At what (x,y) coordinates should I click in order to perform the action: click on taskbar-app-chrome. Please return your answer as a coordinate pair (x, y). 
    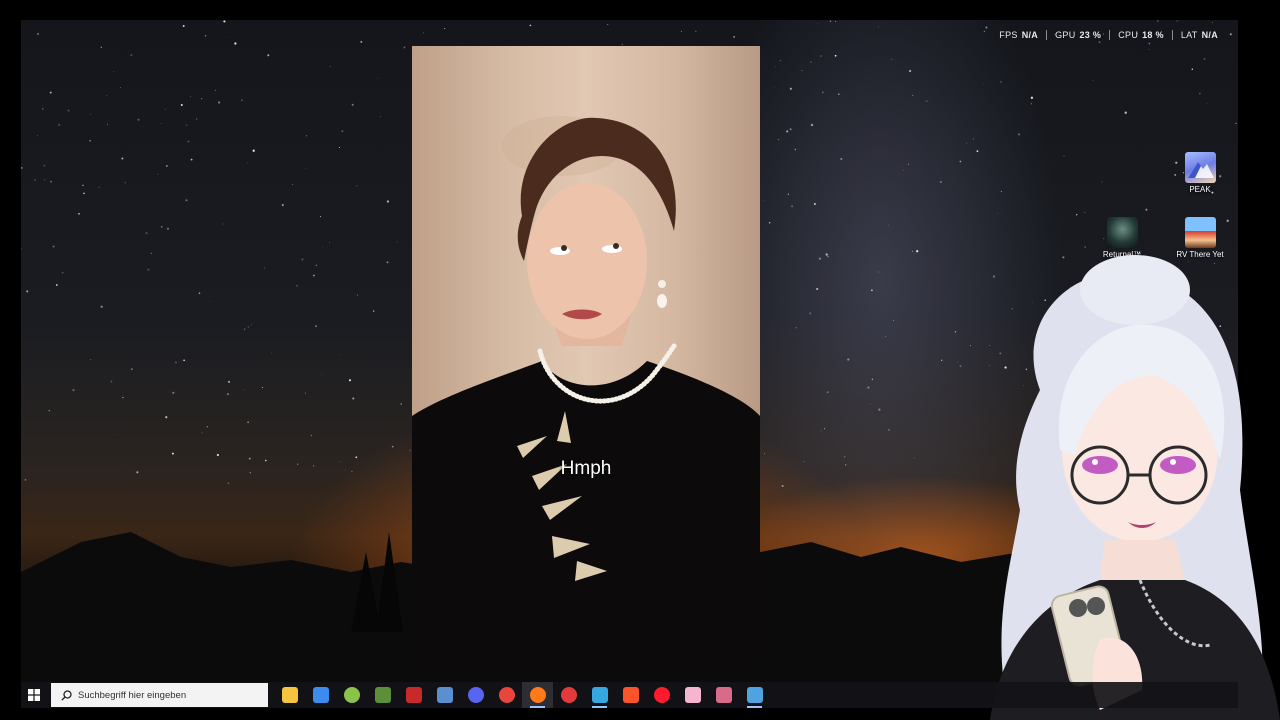
    Looking at the image, I should click on (506, 695).